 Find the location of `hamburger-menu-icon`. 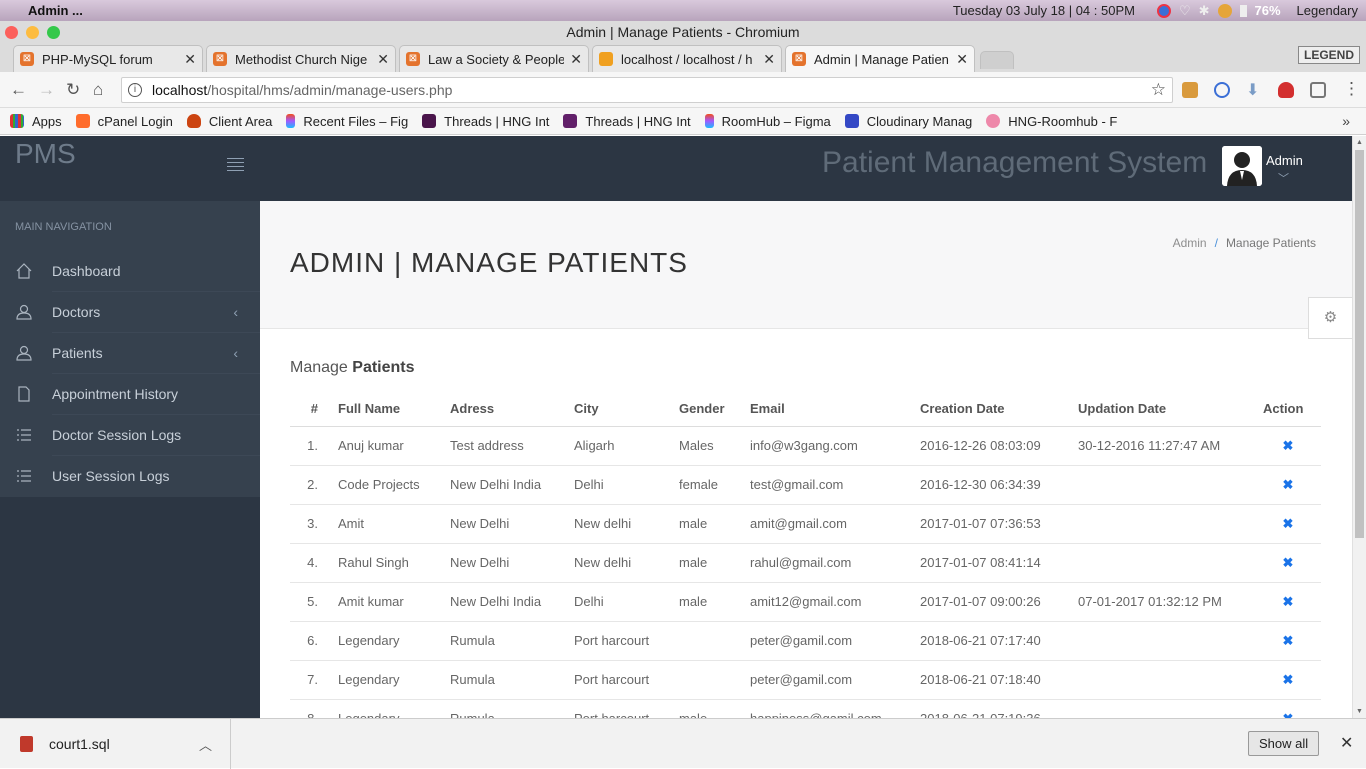

hamburger-menu-icon is located at coordinates (235, 165).